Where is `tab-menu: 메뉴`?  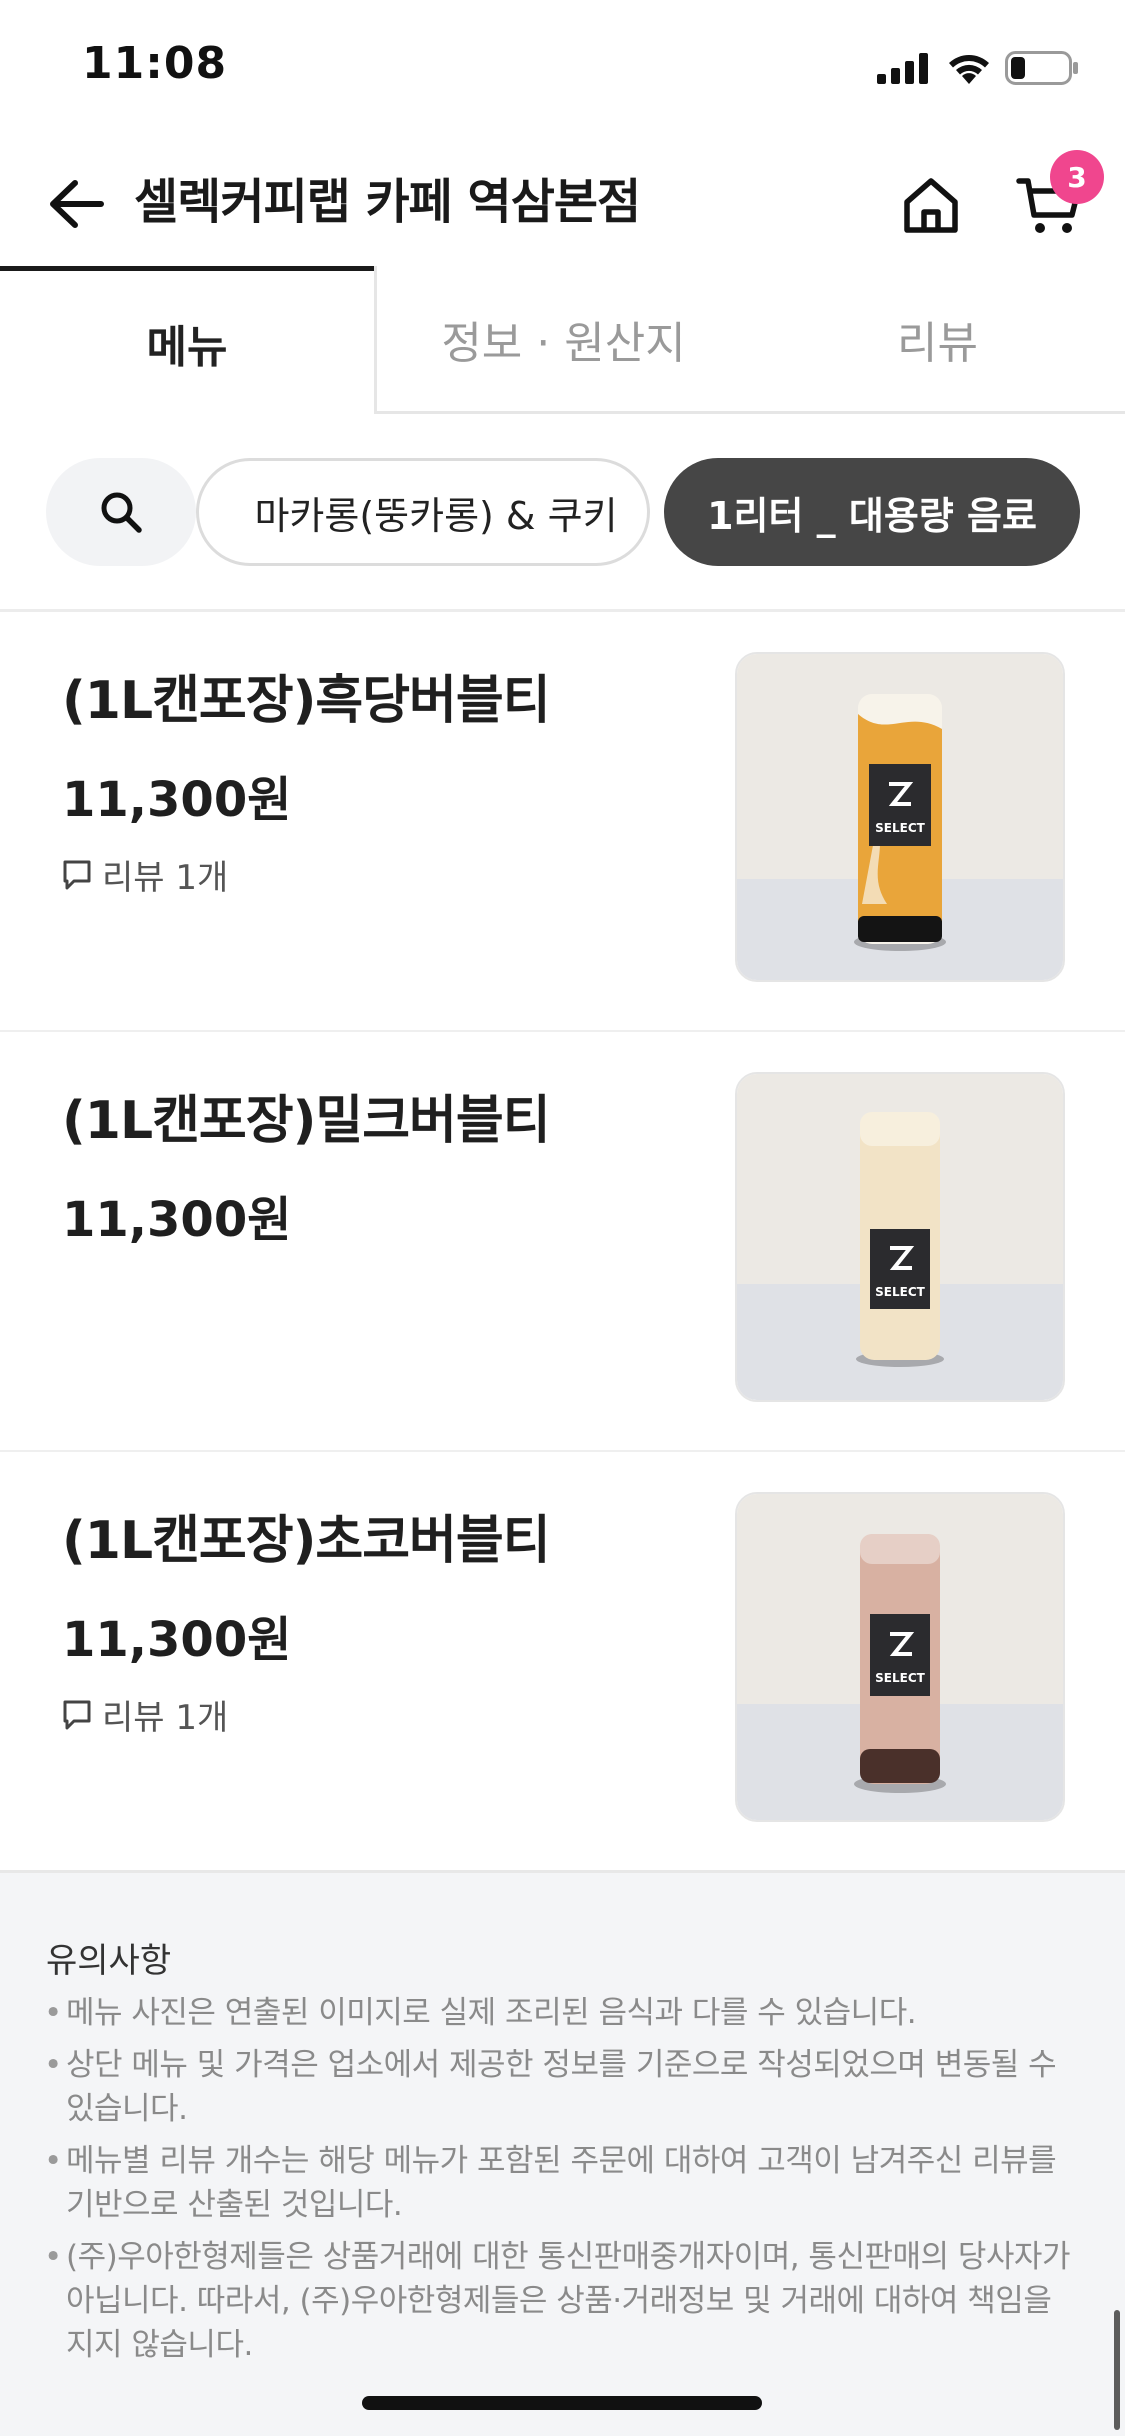
tab-menu: 메뉴 is located at coordinates (187, 340).